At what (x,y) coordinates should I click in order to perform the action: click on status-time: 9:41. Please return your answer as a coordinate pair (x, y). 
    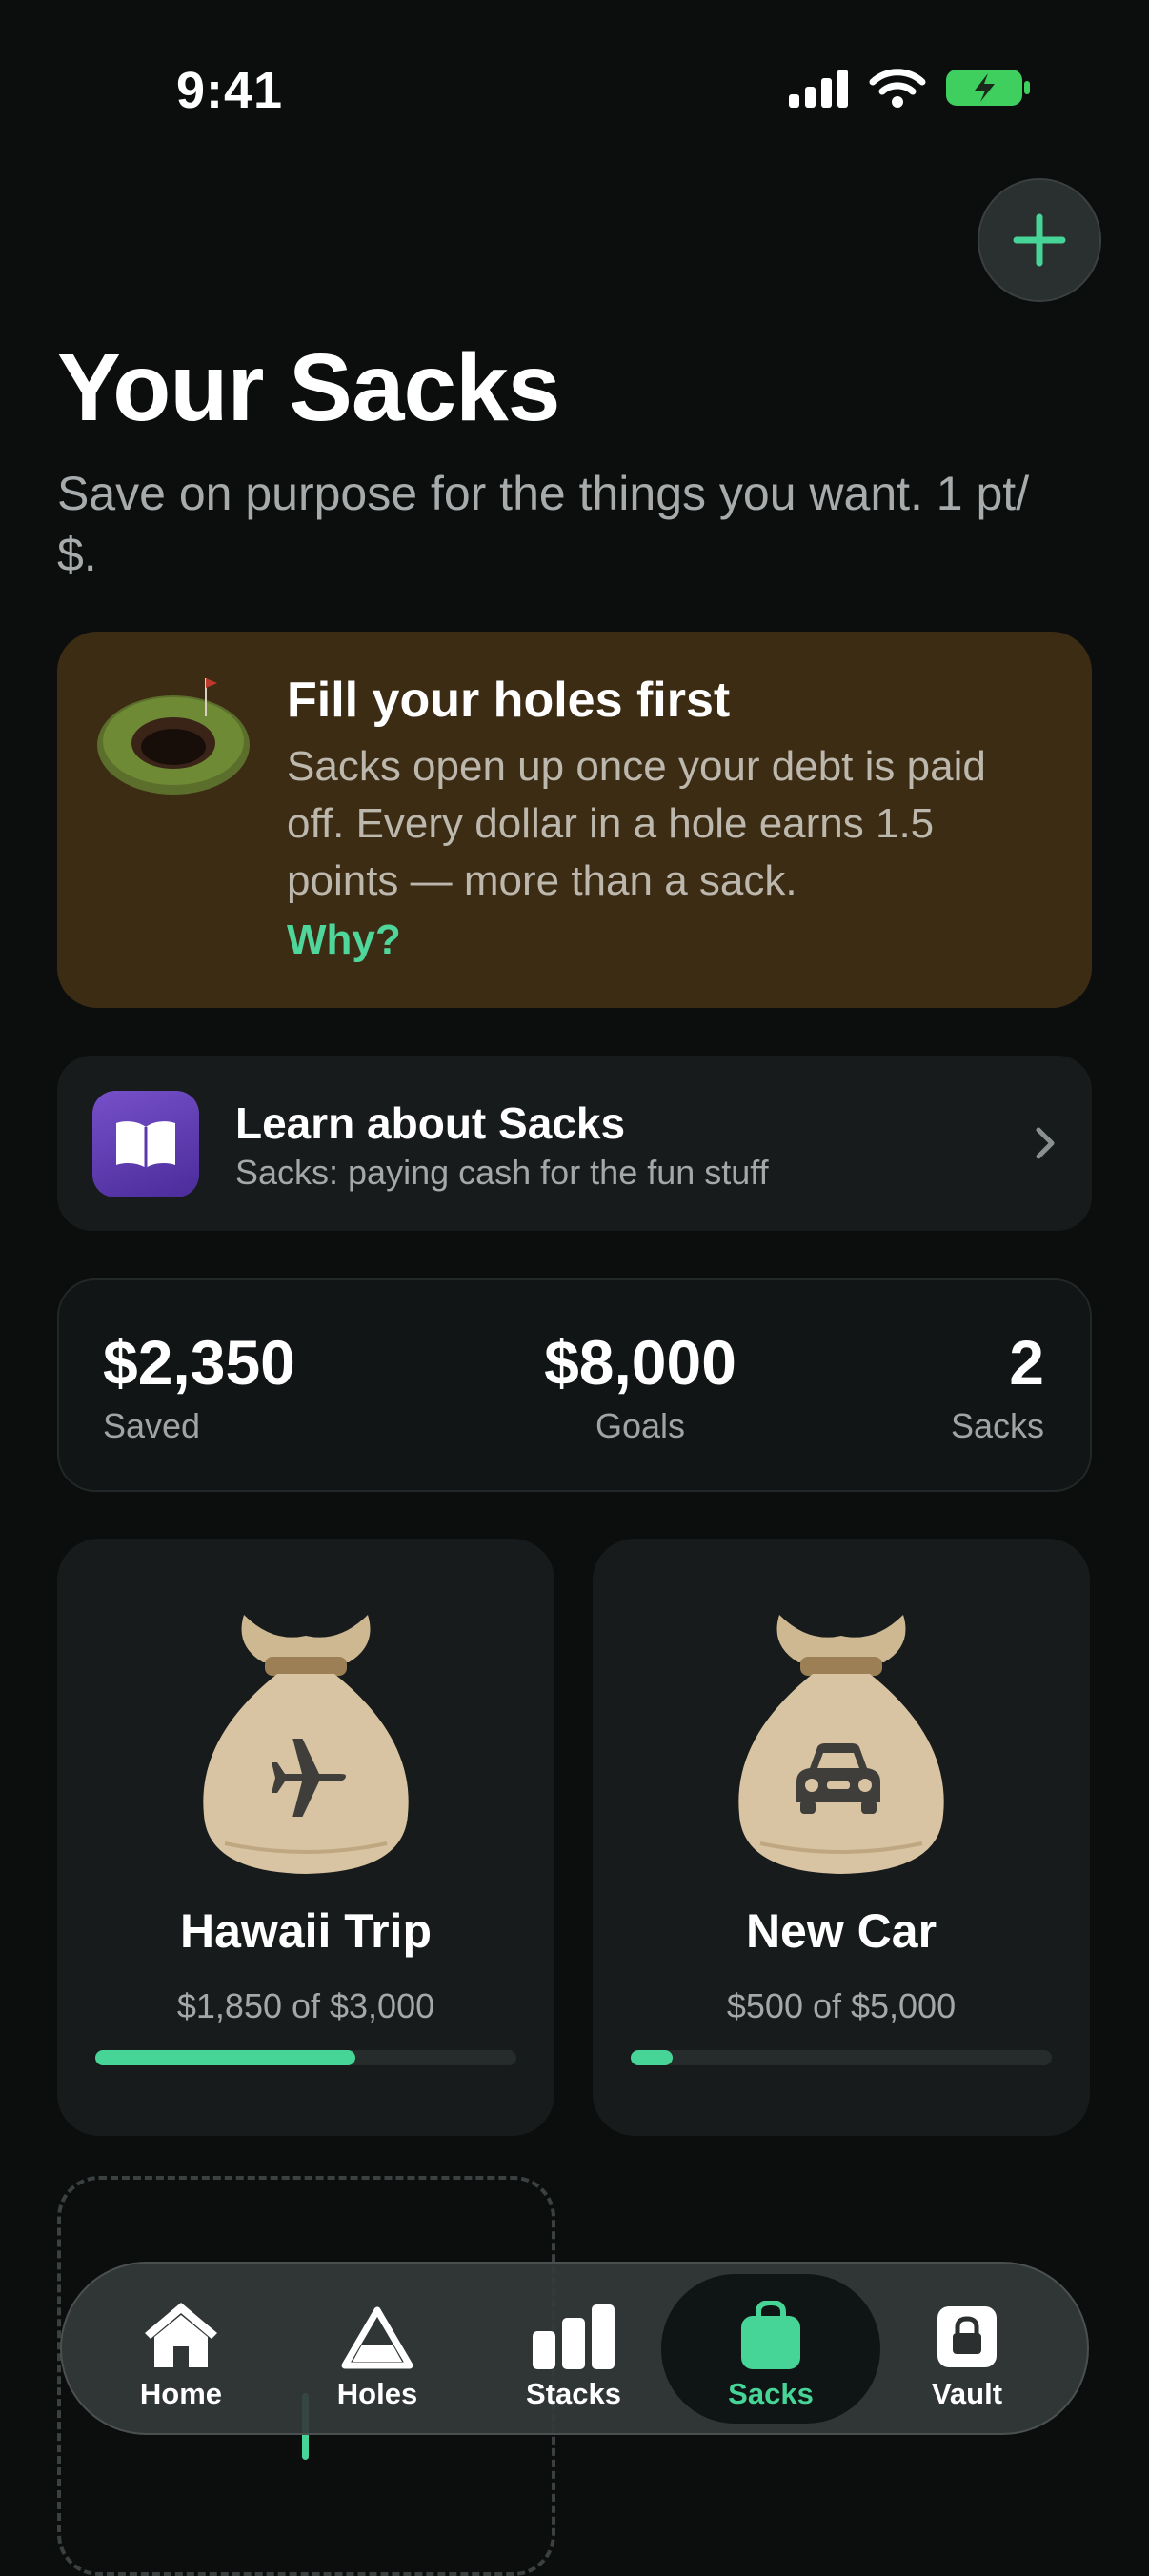
    Looking at the image, I should click on (230, 90).